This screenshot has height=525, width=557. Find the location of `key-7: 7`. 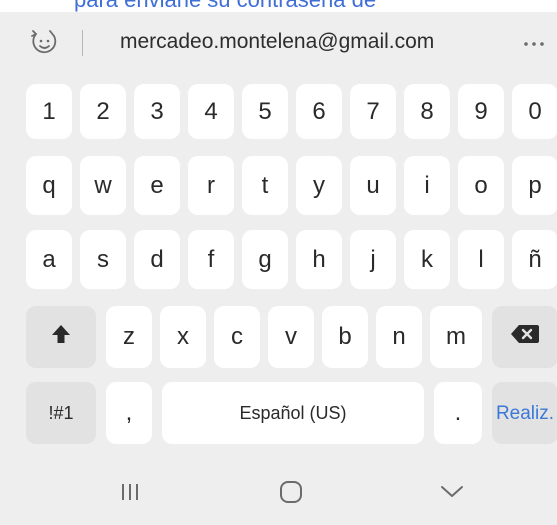

key-7: 7 is located at coordinates (373, 111).